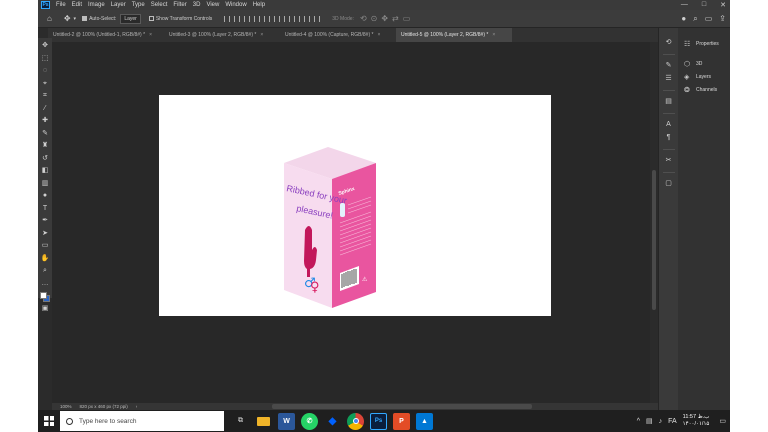  Describe the element at coordinates (179, 5) in the screenshot. I see `menu-filter: Filter` at that location.